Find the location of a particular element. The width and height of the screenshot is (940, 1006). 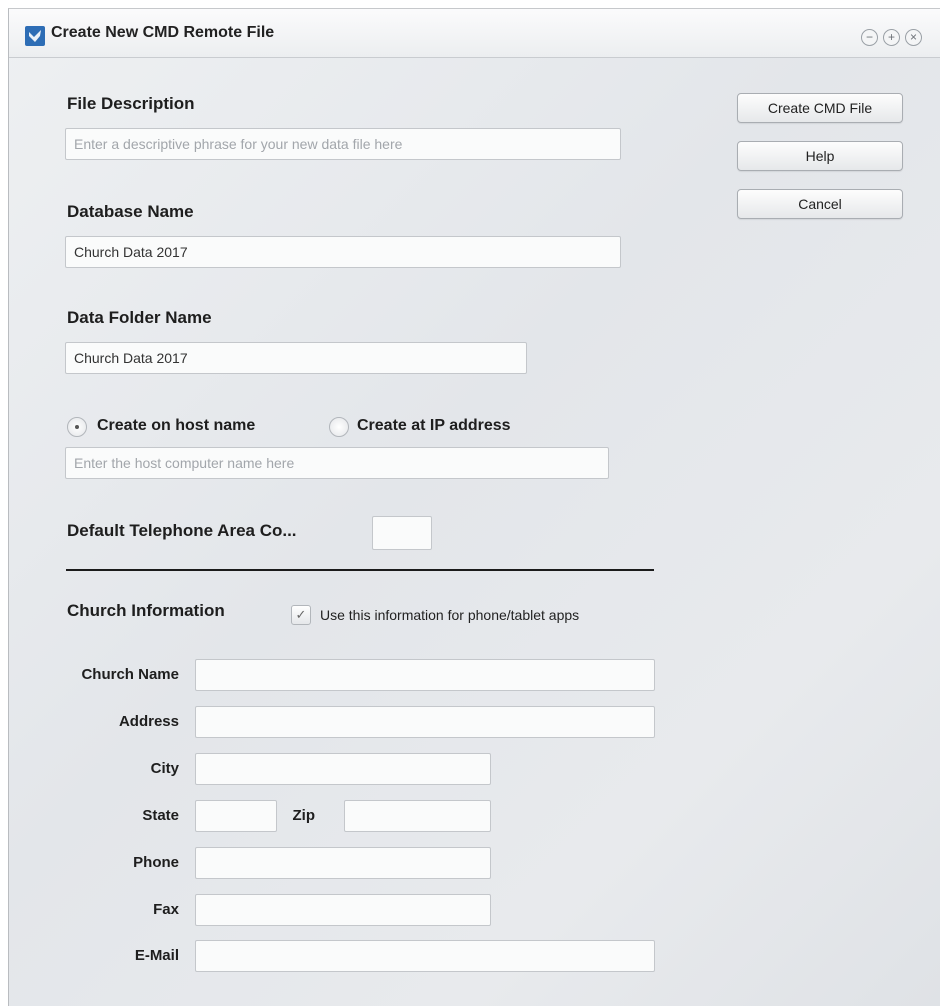

cancel-button: Cancel is located at coordinates (820, 204).